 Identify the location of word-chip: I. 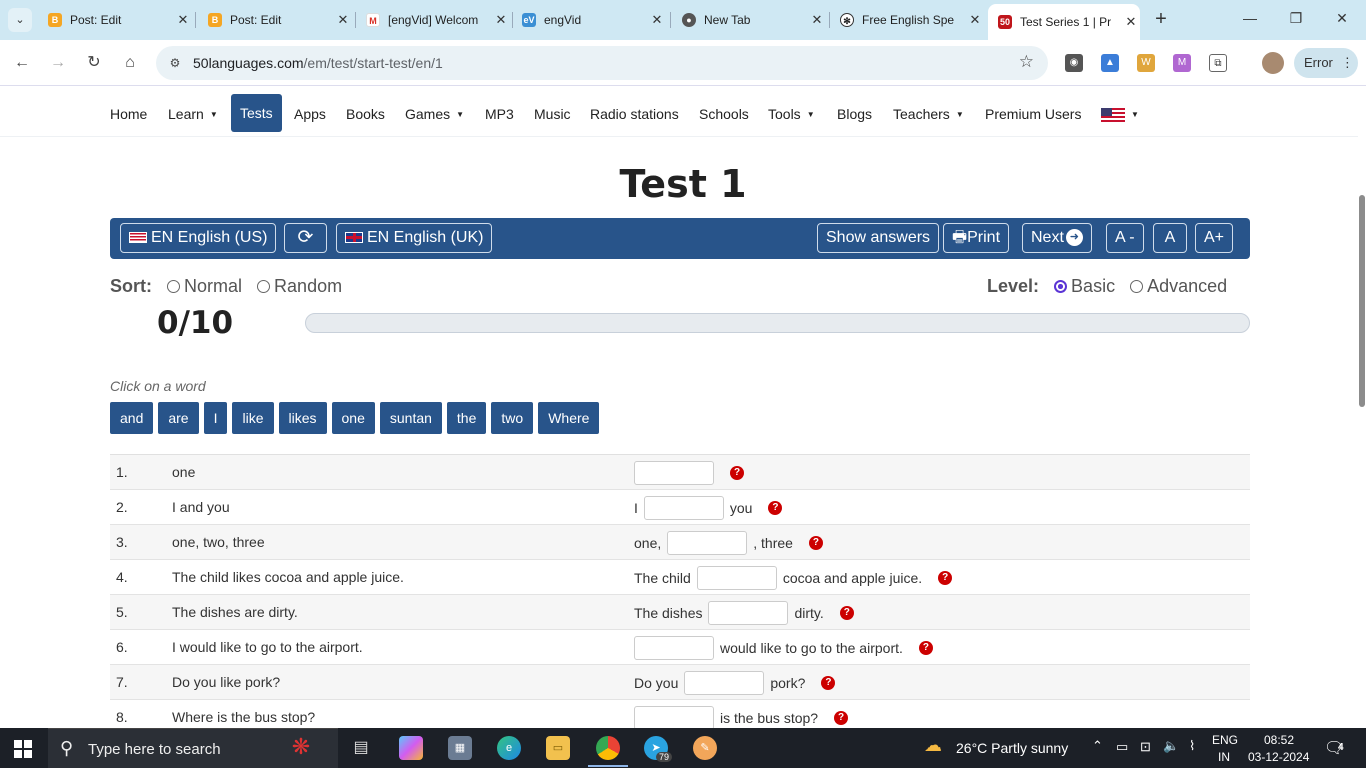
(215, 418).